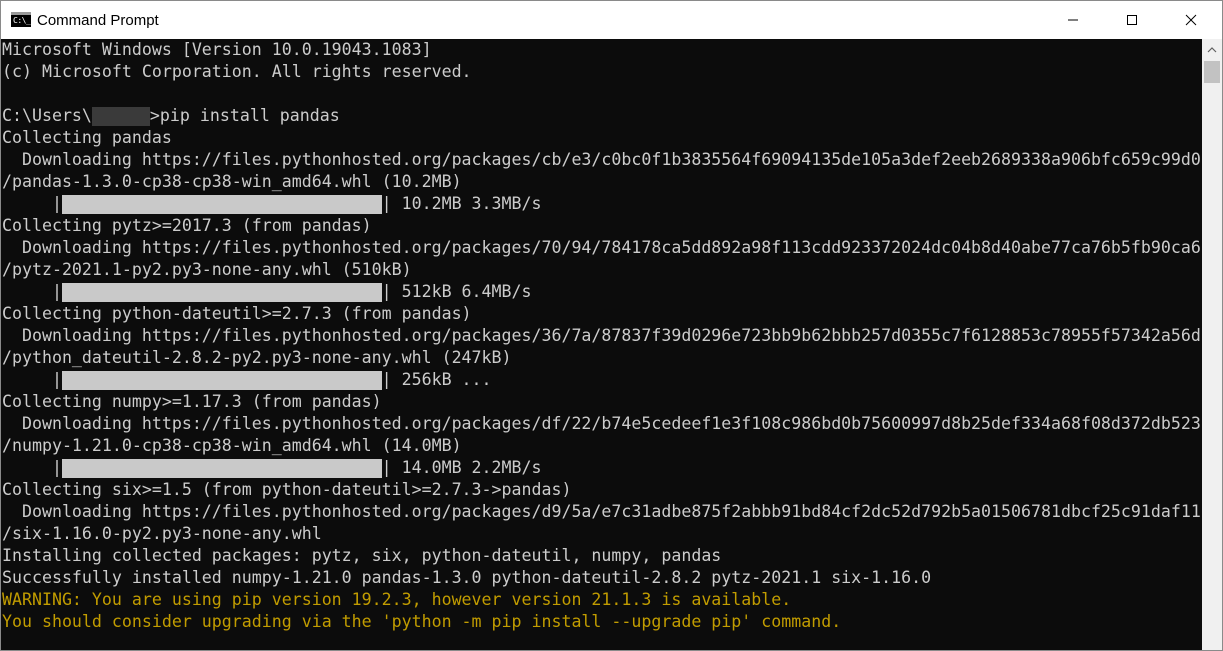 The height and width of the screenshot is (651, 1223). I want to click on arrow-up-icon, so click(1212, 50).